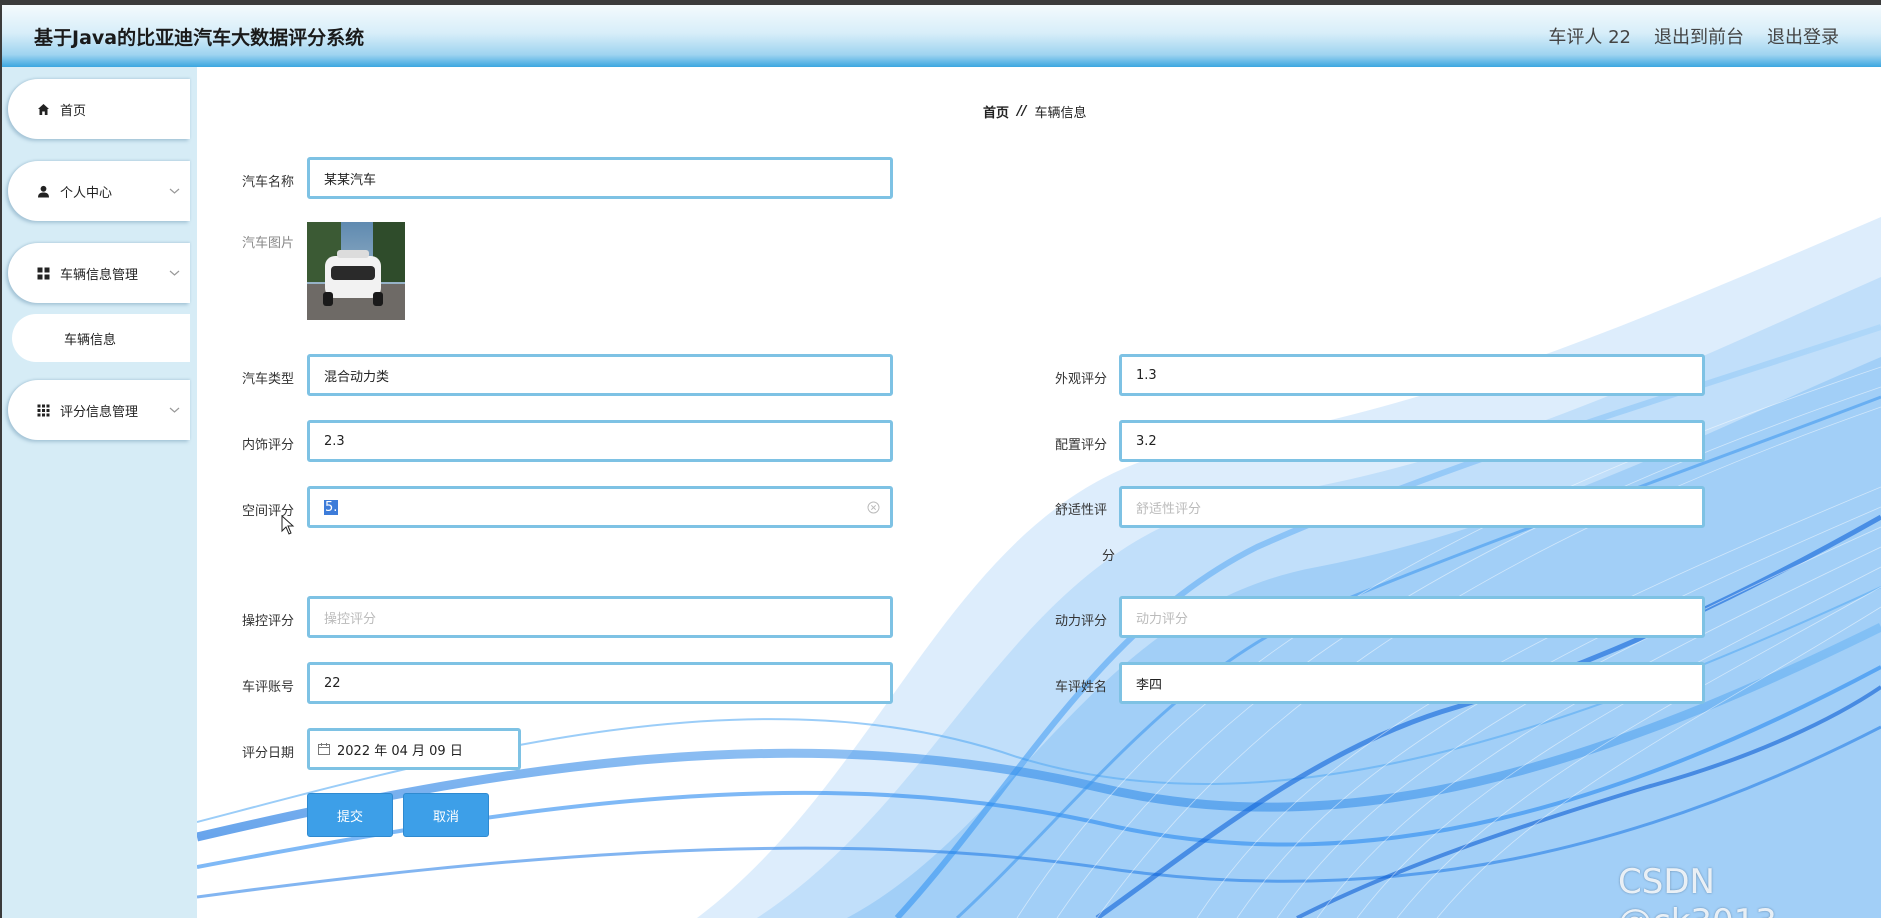 This screenshot has height=918, width=1881. Describe the element at coordinates (43, 191) in the screenshot. I see `user-icon` at that location.